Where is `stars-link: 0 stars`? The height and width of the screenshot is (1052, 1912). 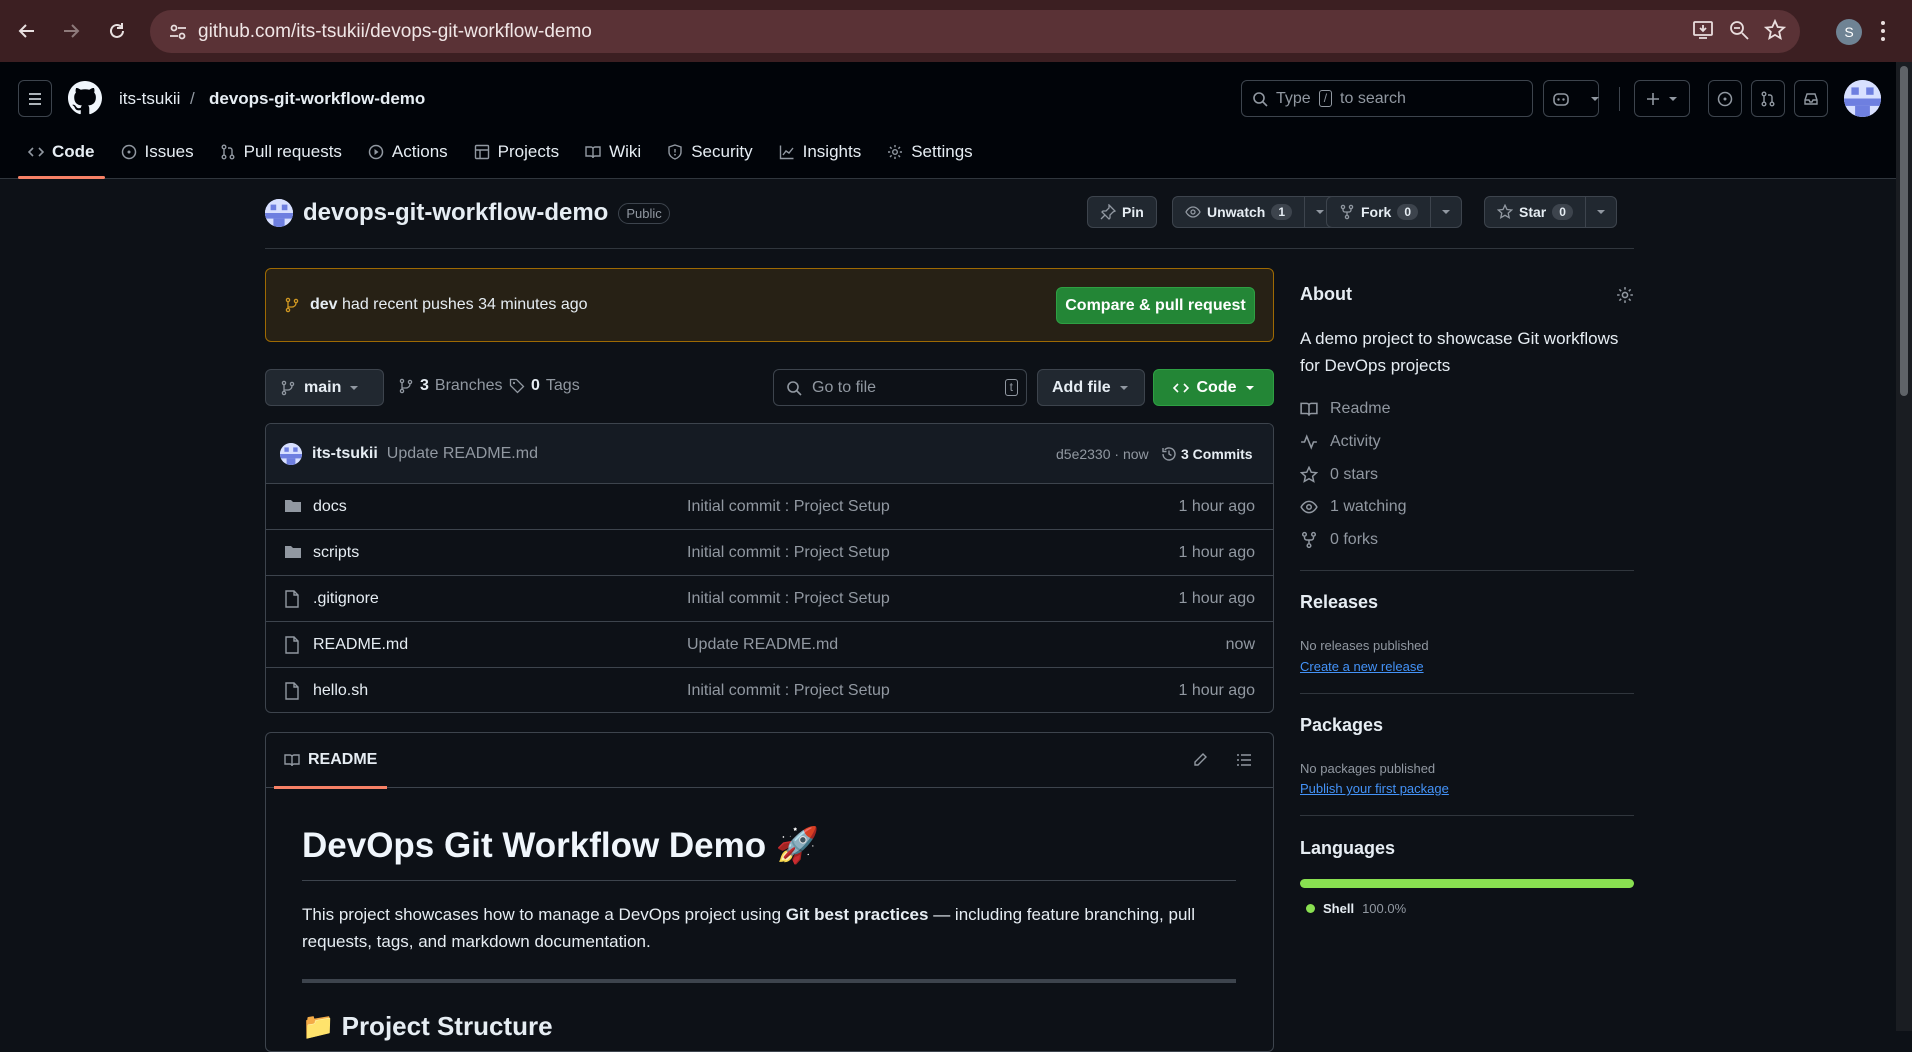
stars-link: 0 stars is located at coordinates (1339, 475).